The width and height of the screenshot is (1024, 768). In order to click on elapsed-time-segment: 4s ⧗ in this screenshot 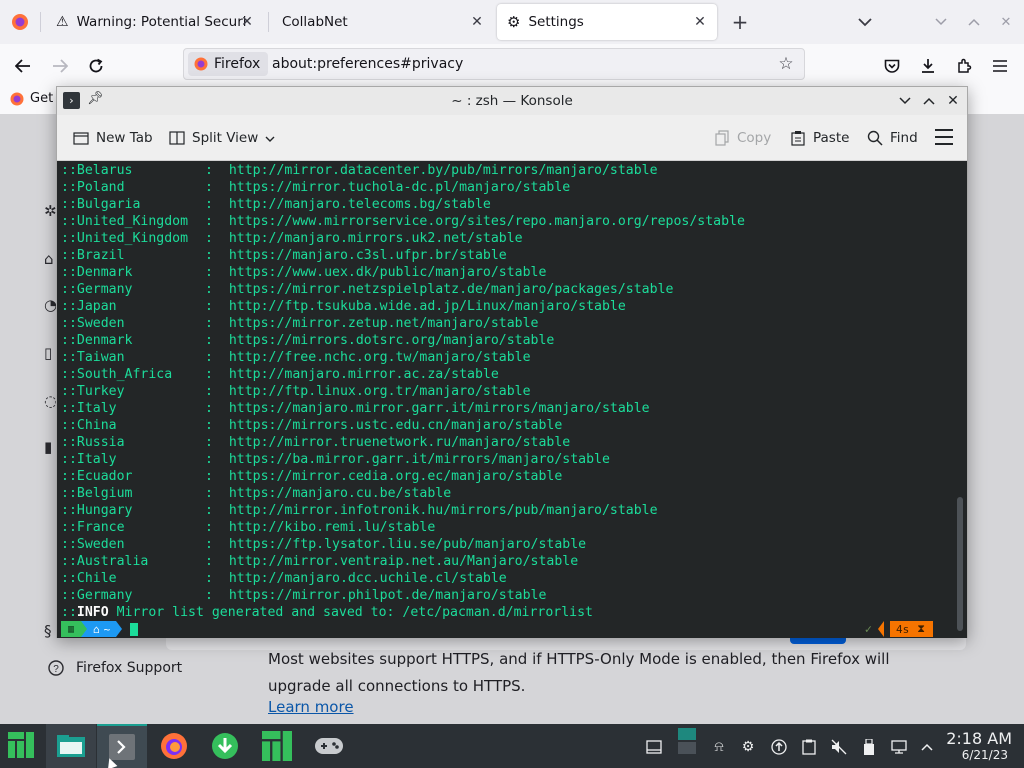, I will do `click(911, 629)`.